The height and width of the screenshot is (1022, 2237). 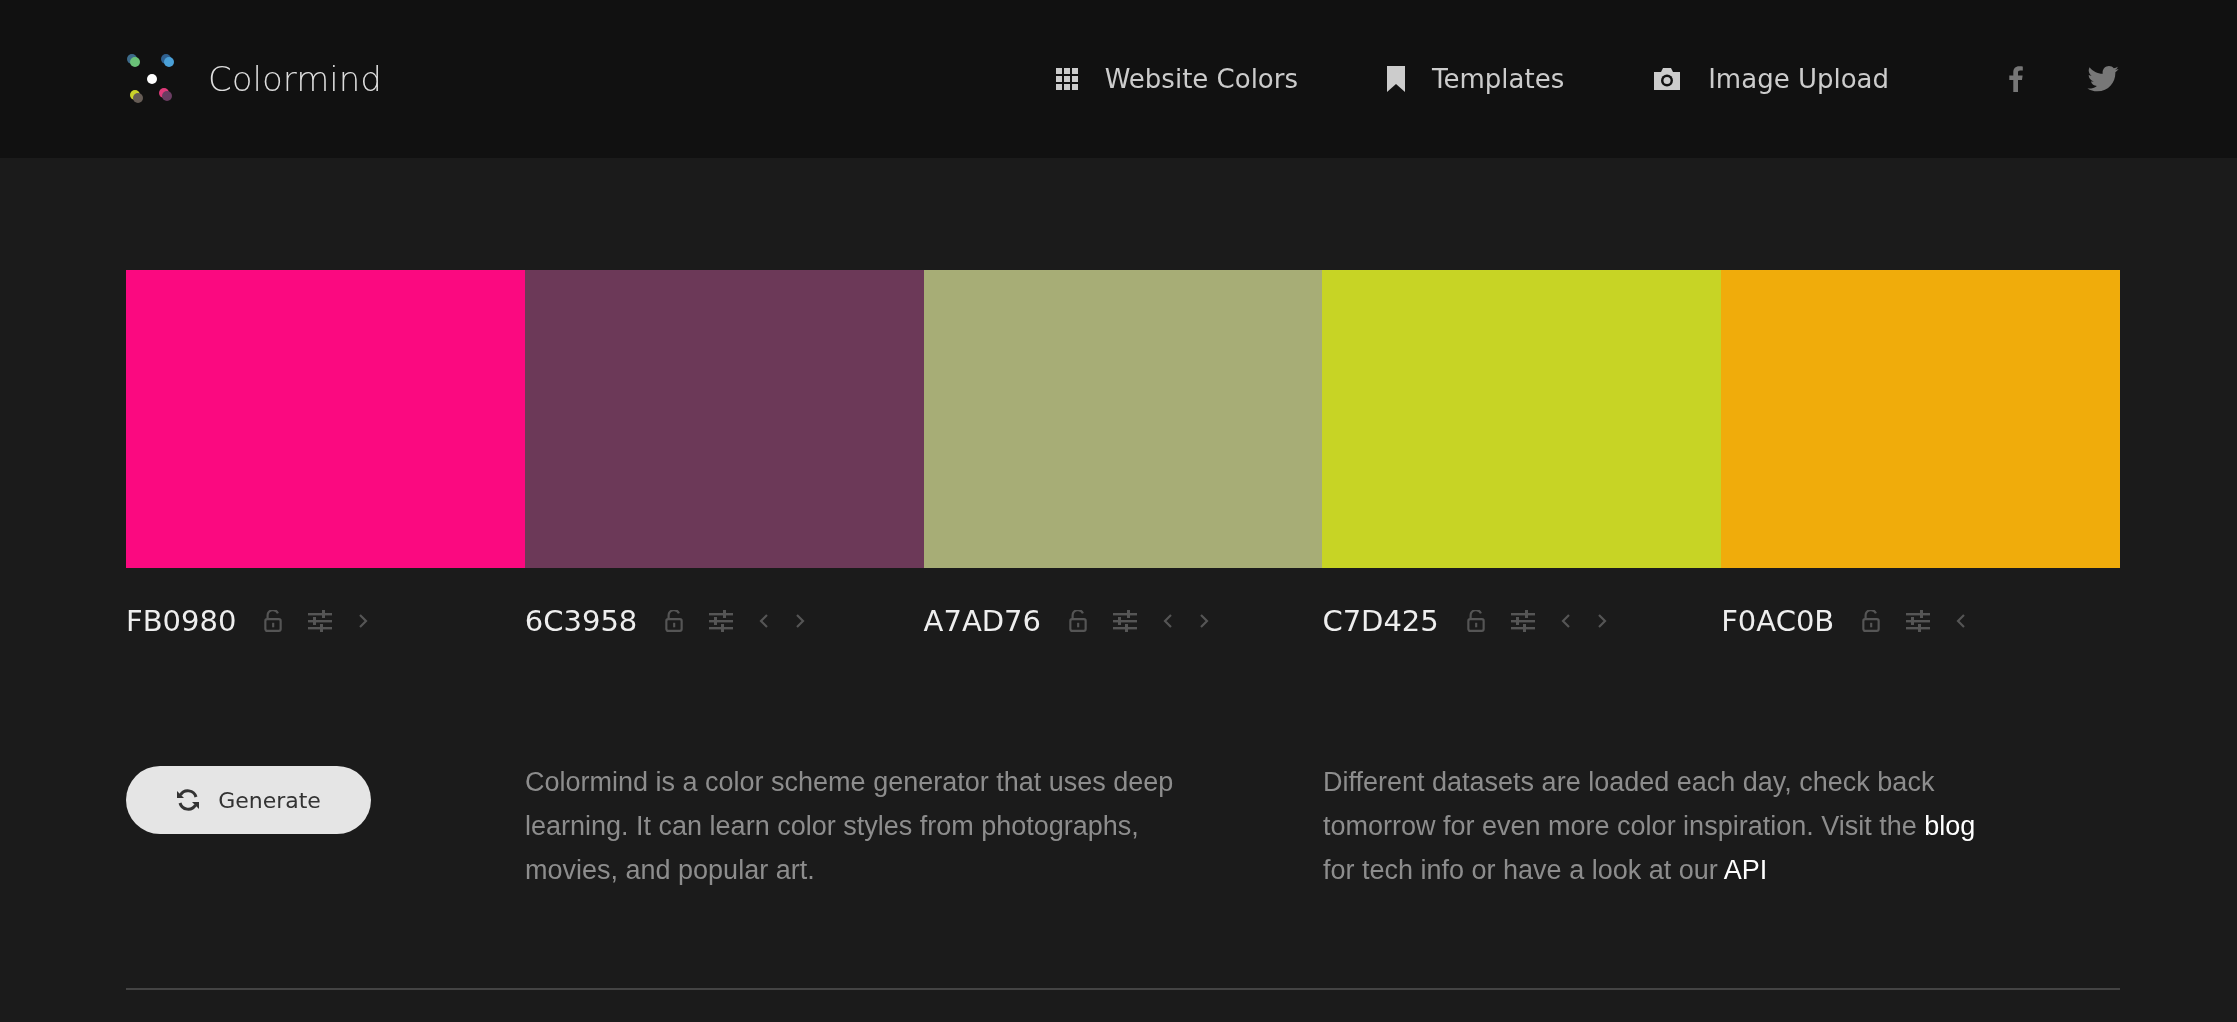 What do you see at coordinates (295, 79) in the screenshot?
I see `brand-name: Colormind` at bounding box center [295, 79].